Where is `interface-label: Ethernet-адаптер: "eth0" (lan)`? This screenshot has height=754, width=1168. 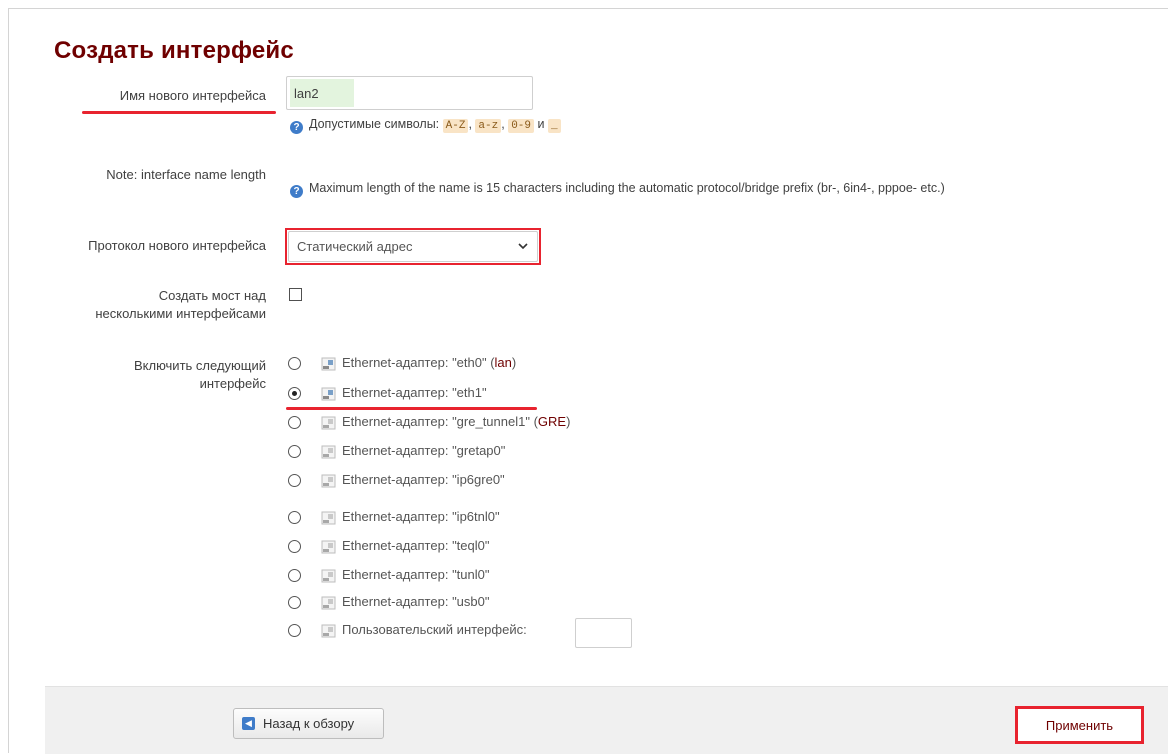
interface-label: Ethernet-адаптер: "eth0" (lan) is located at coordinates (429, 362).